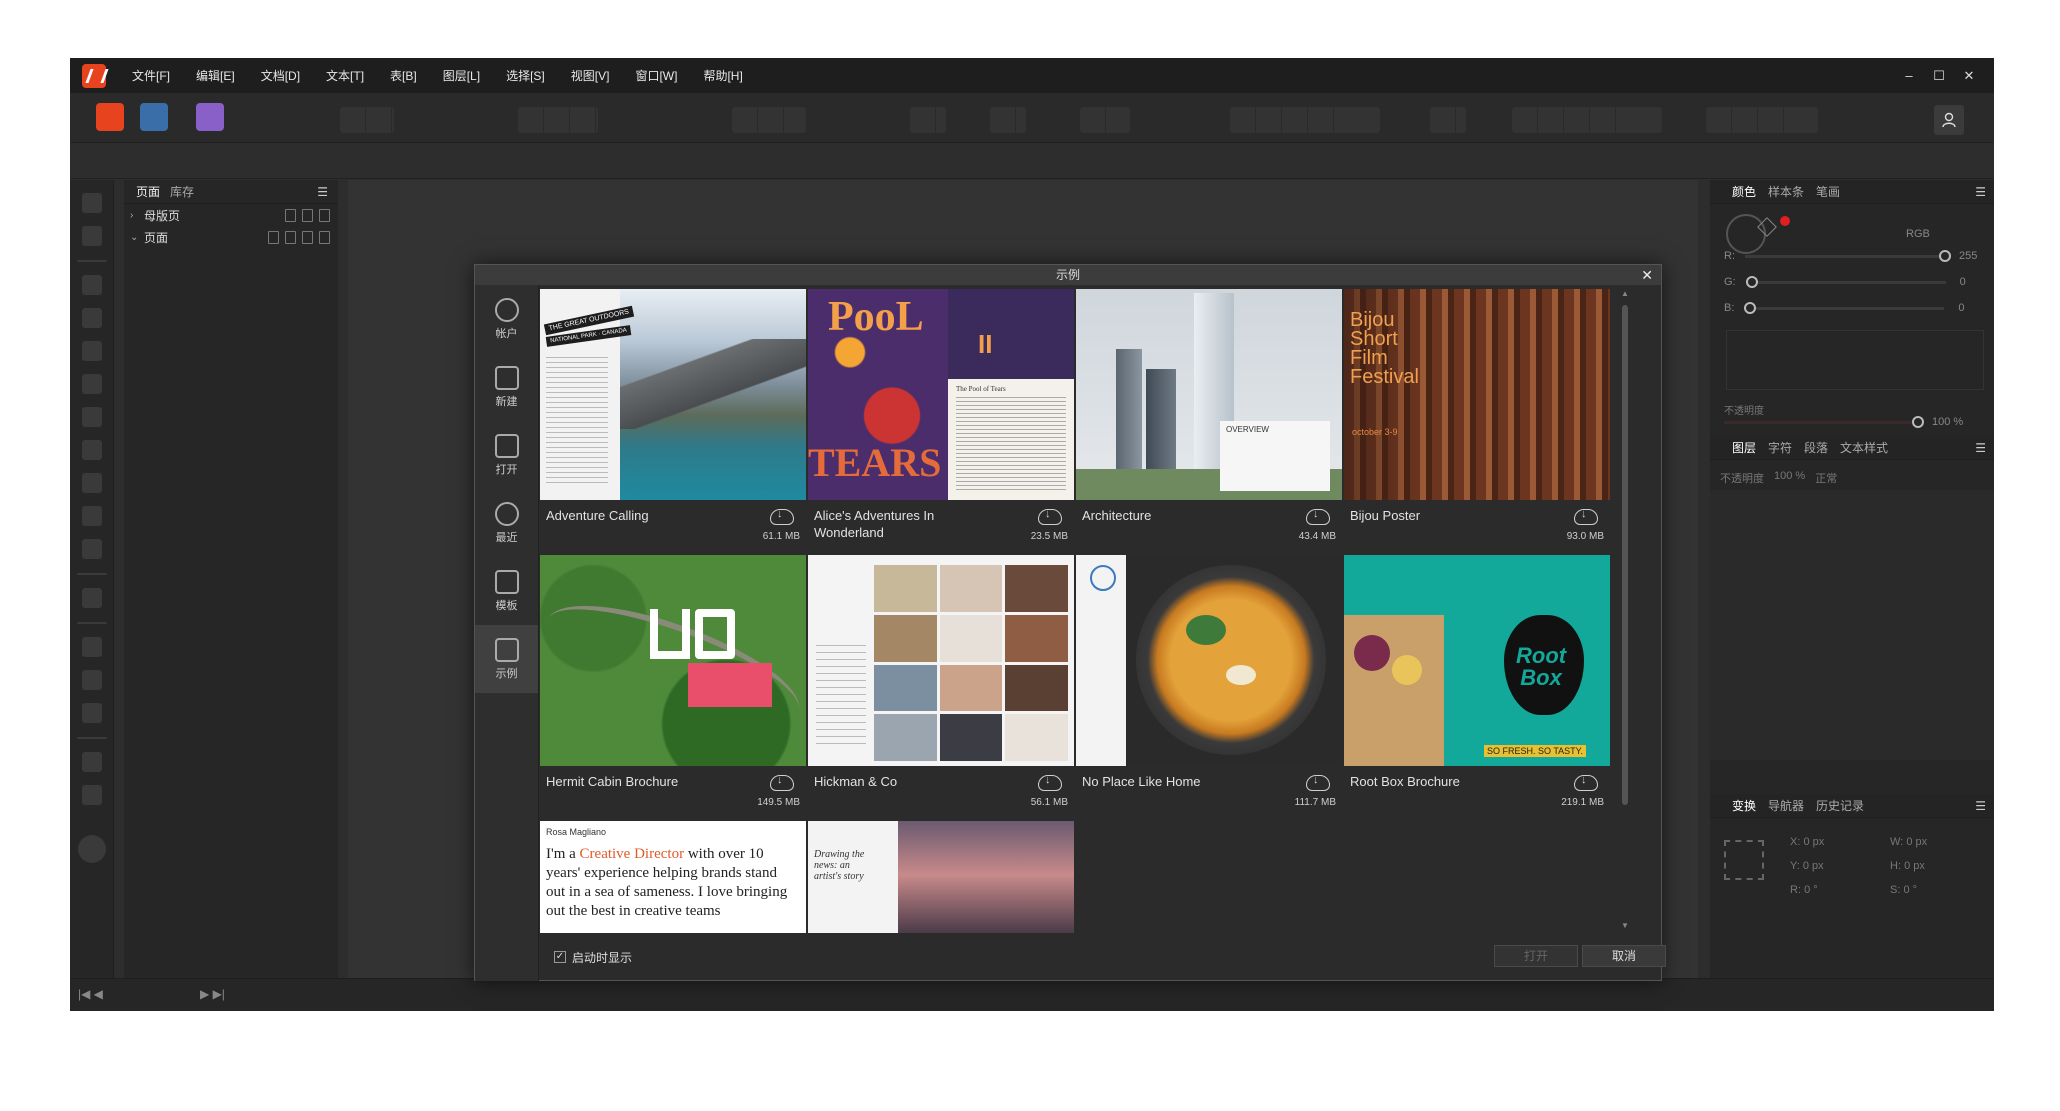  What do you see at coordinates (1909, 75) in the screenshot?
I see `minimize-button: –` at bounding box center [1909, 75].